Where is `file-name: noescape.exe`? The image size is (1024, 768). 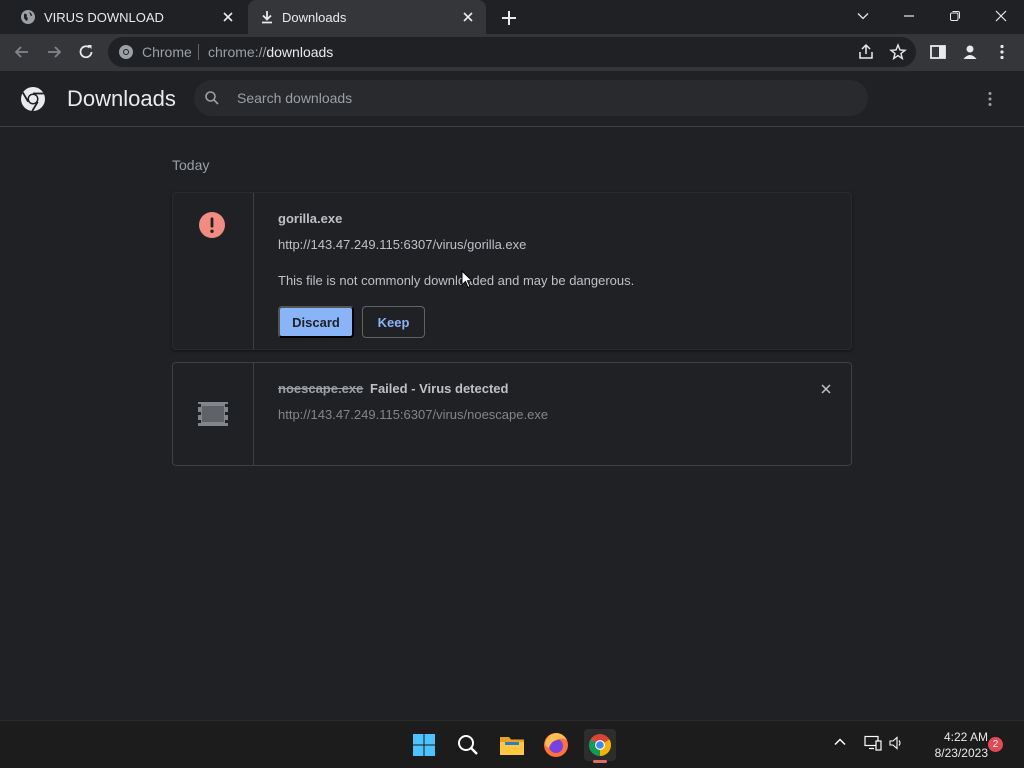
file-name: noescape.exe is located at coordinates (321, 388).